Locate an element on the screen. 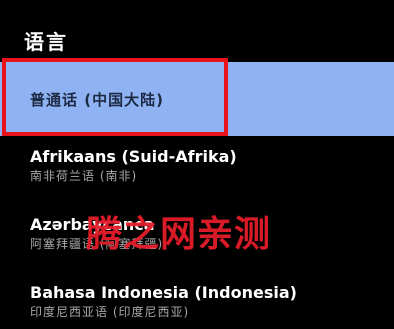 The width and height of the screenshot is (394, 329). language-item-translation: 南非荷兰语 (南非) is located at coordinates (84, 176).